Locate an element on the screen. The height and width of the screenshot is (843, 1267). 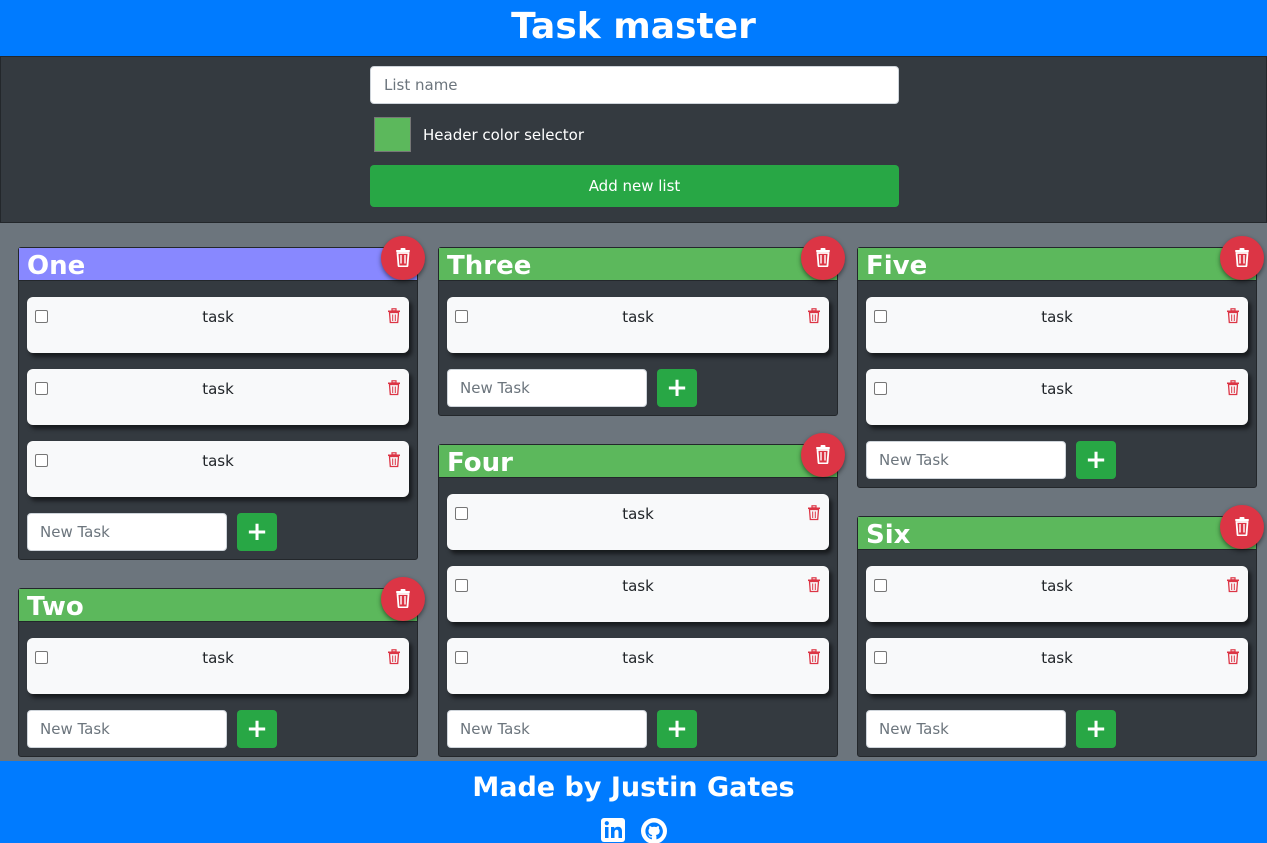
page-footer: Made by Justin Gates is located at coordinates (633, 802).